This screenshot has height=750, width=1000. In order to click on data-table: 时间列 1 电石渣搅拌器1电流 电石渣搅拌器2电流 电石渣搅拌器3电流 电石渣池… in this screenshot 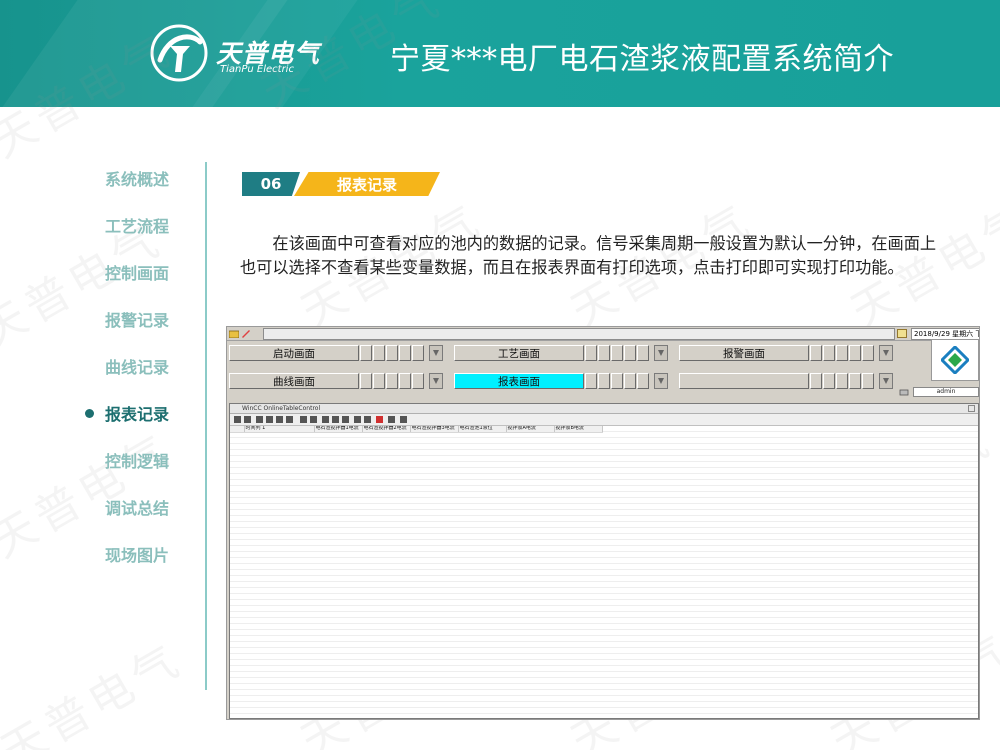, I will do `click(416, 429)`.